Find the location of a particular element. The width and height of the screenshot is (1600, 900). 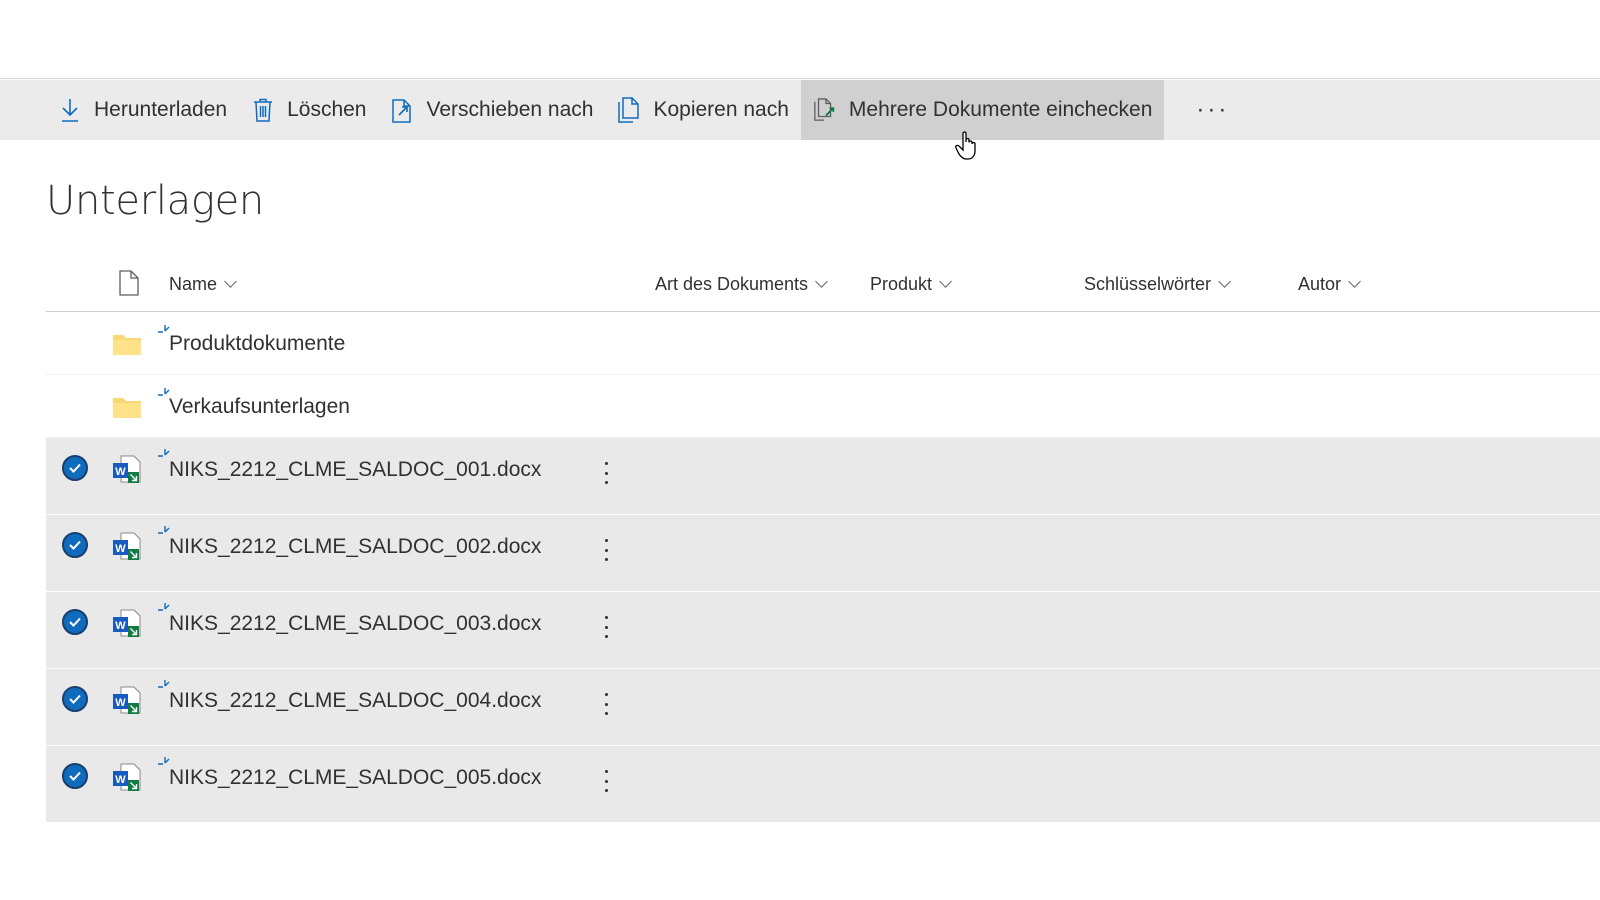

copy-to-label: Kopieren nach is located at coordinates (721, 109).